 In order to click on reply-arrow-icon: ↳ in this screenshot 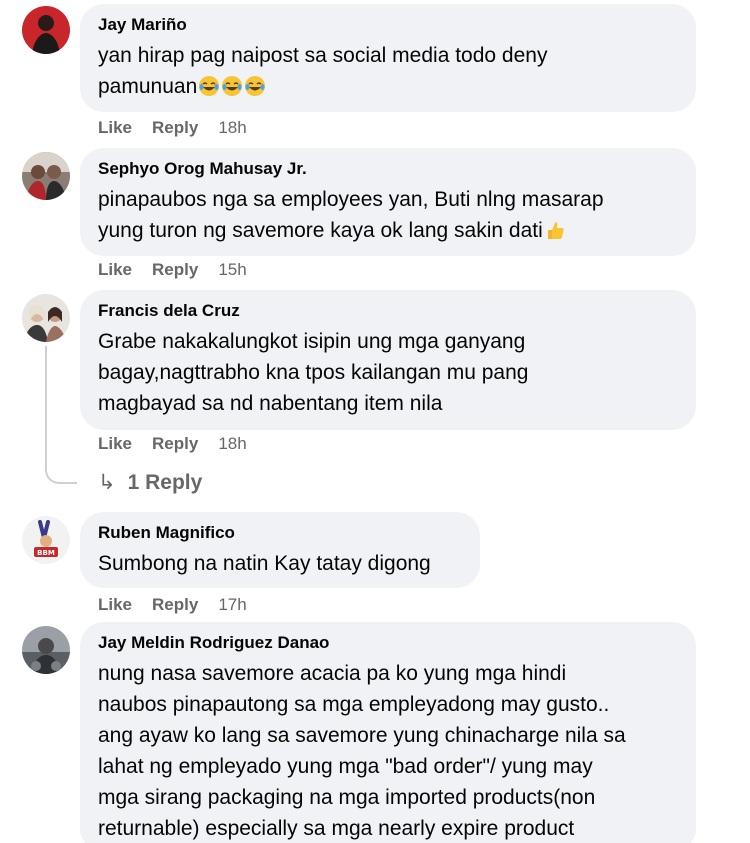, I will do `click(107, 482)`.